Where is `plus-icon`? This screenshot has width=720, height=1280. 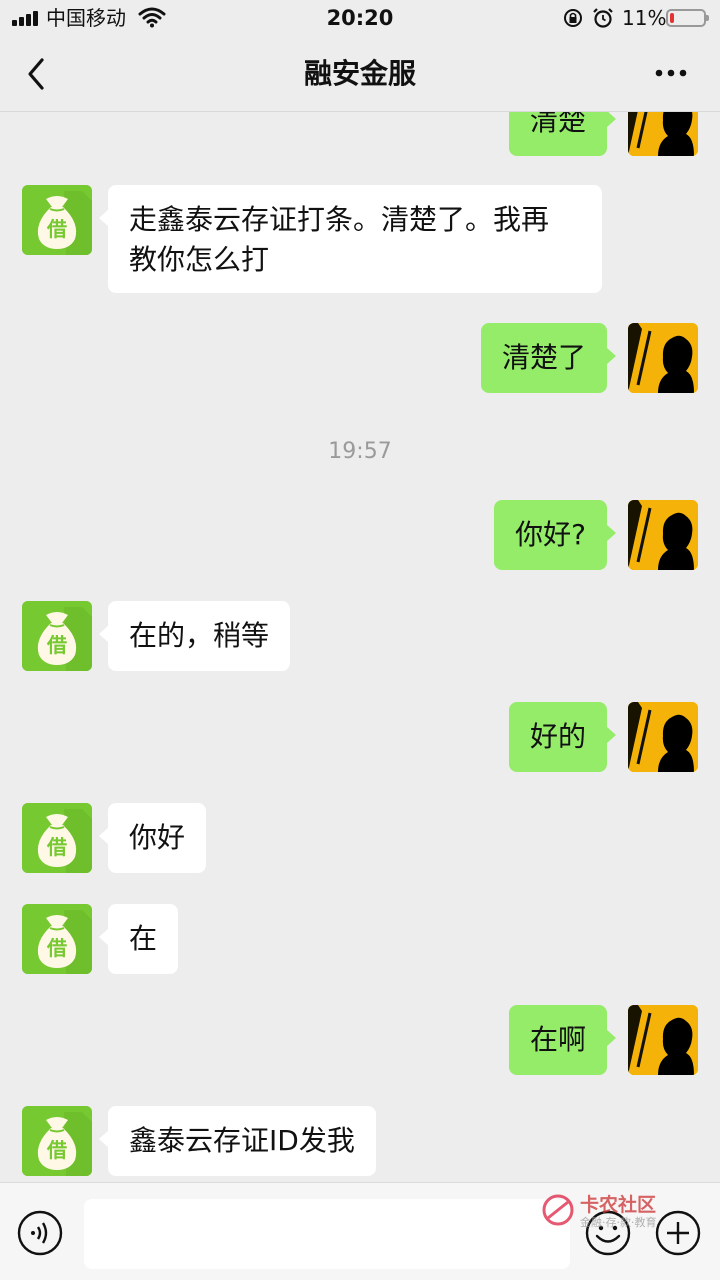
plus-icon is located at coordinates (678, 1233).